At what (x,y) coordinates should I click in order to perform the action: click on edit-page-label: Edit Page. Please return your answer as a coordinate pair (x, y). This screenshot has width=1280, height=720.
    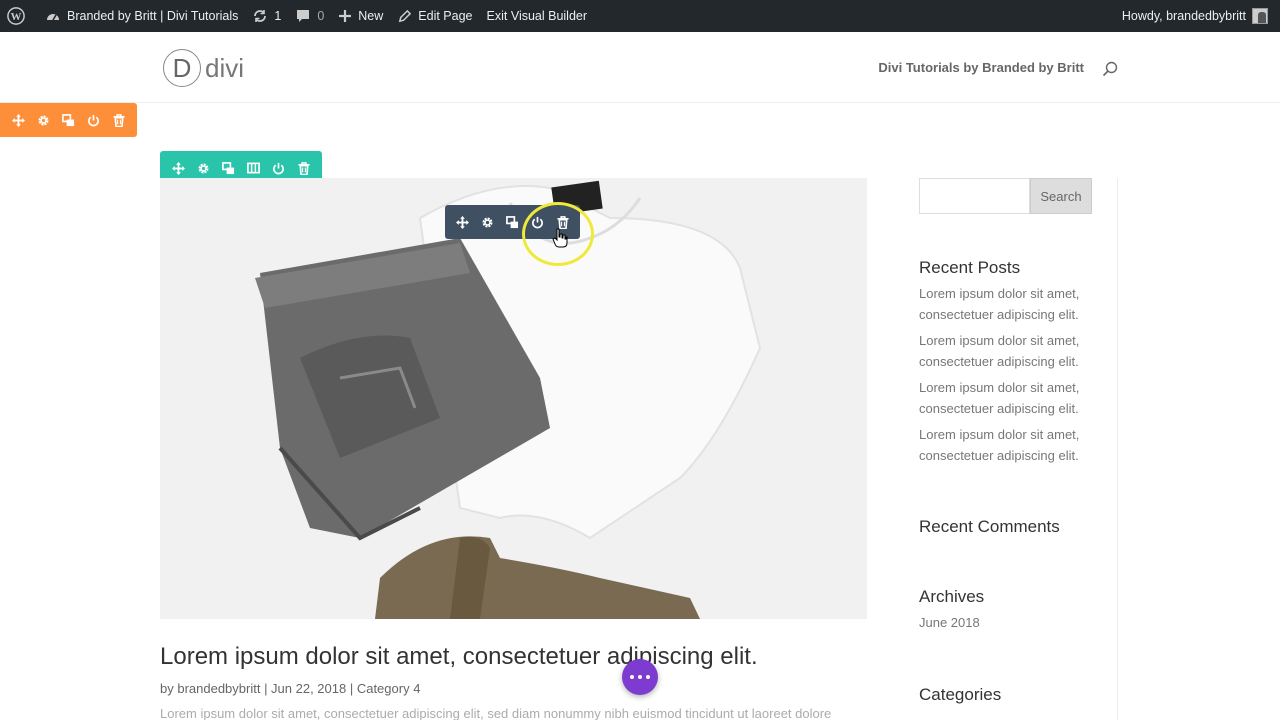
    Looking at the image, I should click on (445, 16).